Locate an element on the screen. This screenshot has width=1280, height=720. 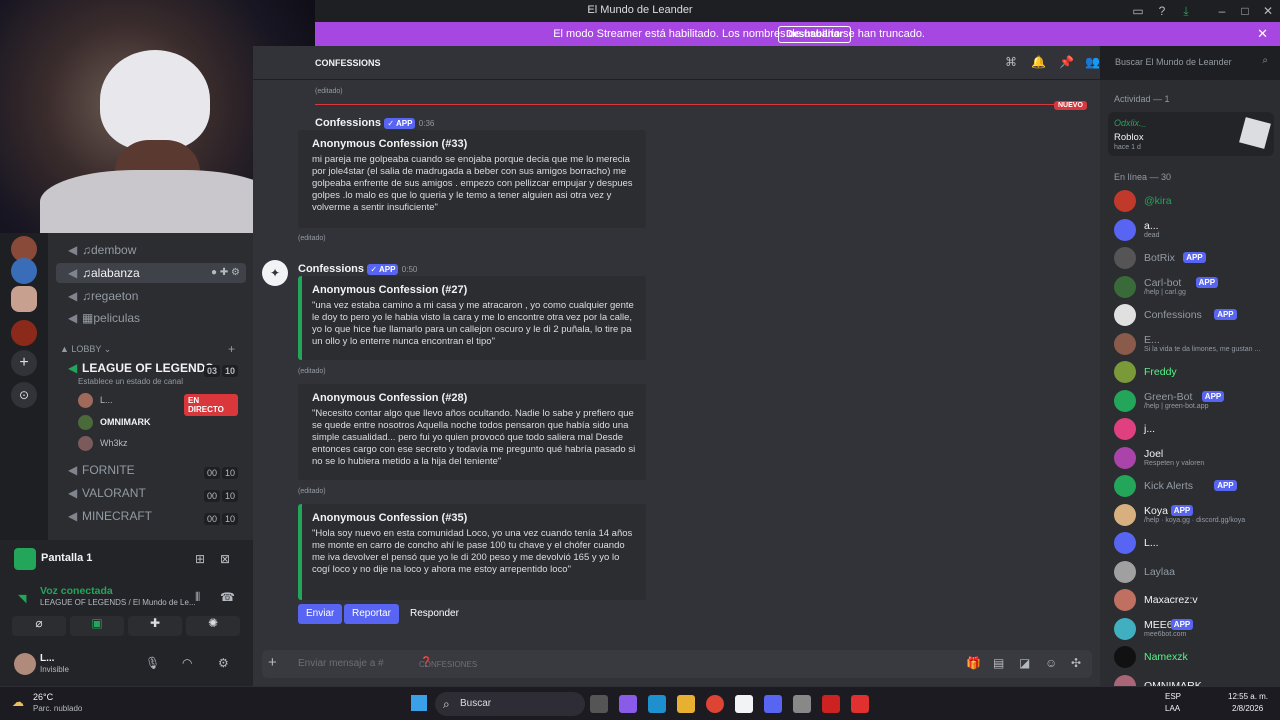
add-server-icon: + is located at coordinates (24, 363).